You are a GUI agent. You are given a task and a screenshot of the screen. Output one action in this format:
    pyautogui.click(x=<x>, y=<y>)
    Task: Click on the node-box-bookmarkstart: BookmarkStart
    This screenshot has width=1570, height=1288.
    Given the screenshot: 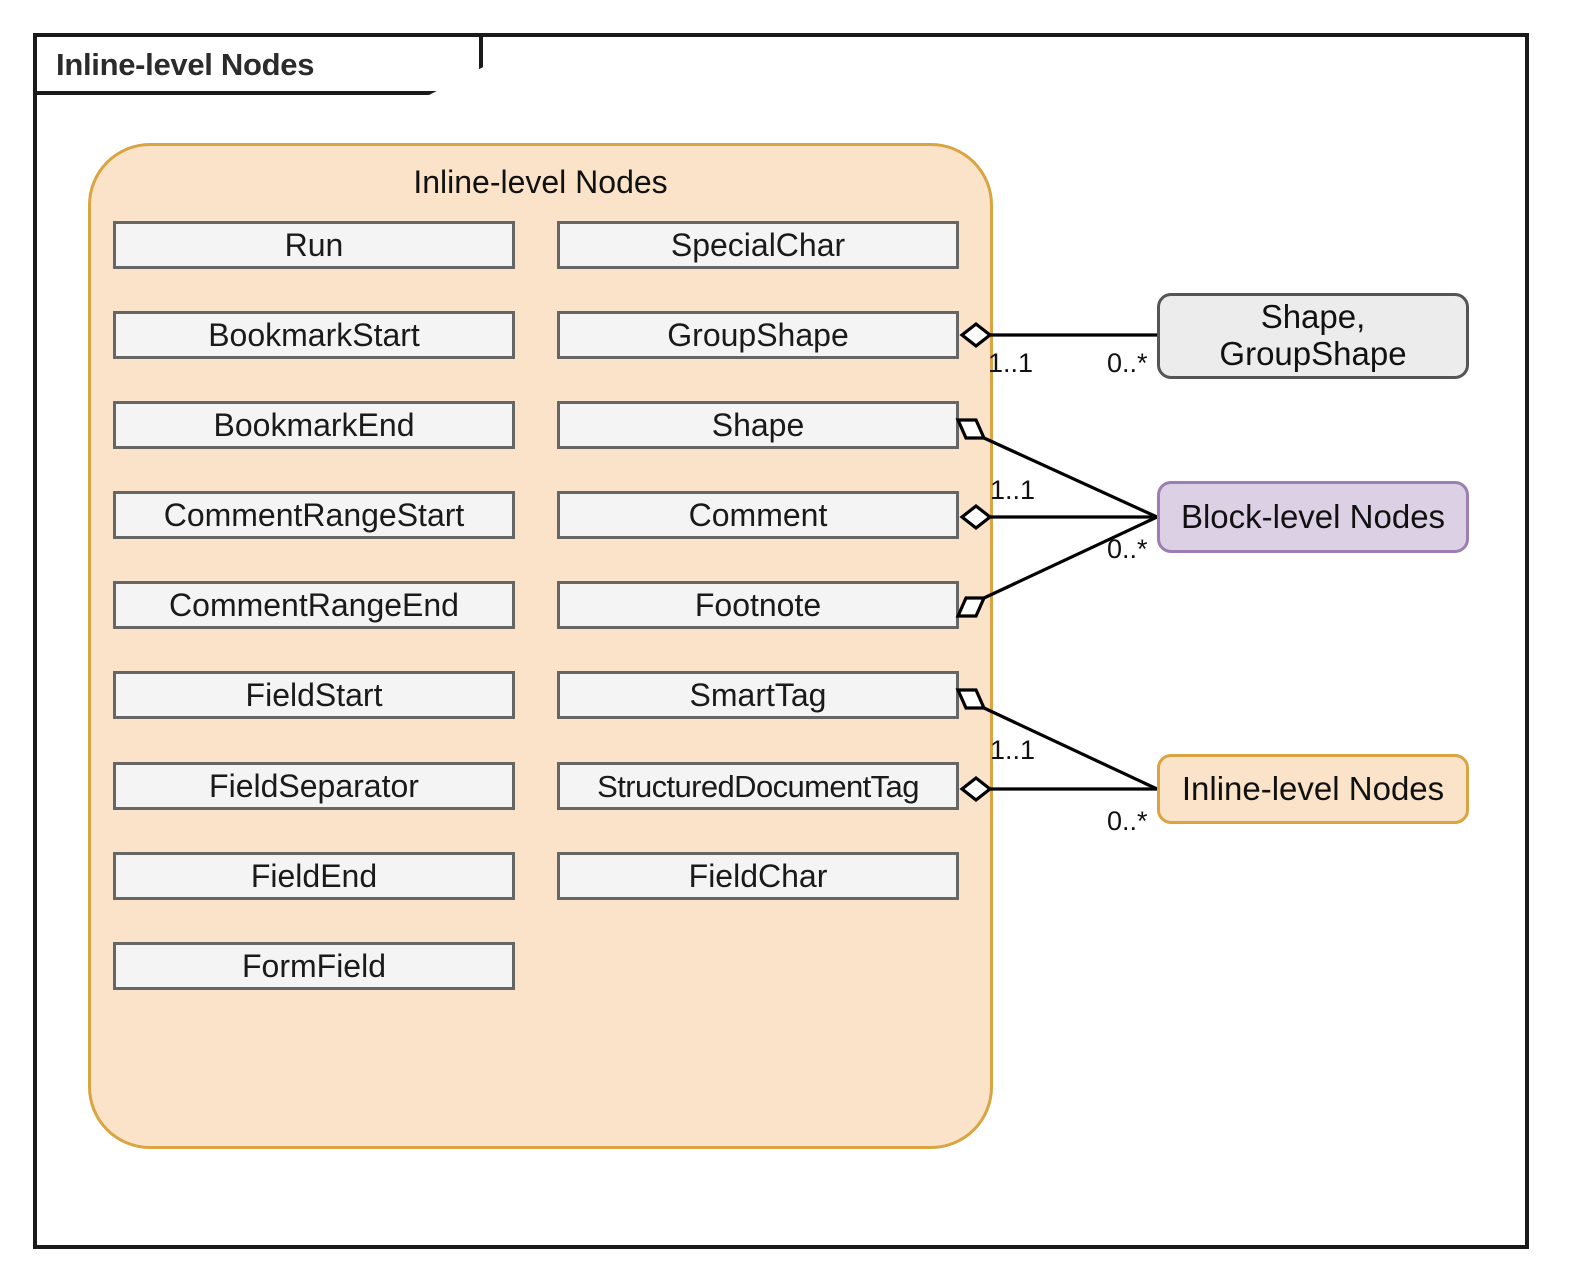 What is the action you would take?
    pyautogui.click(x=314, y=335)
    